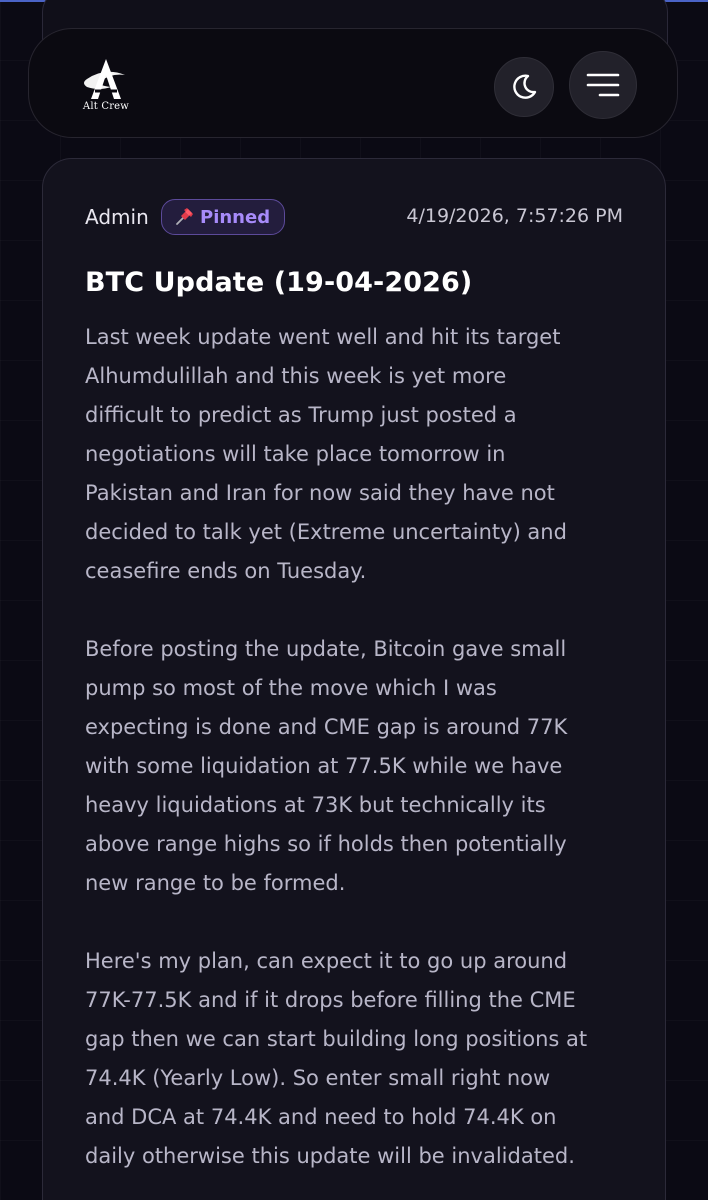  What do you see at coordinates (184, 216) in the screenshot?
I see `pushpin-icon` at bounding box center [184, 216].